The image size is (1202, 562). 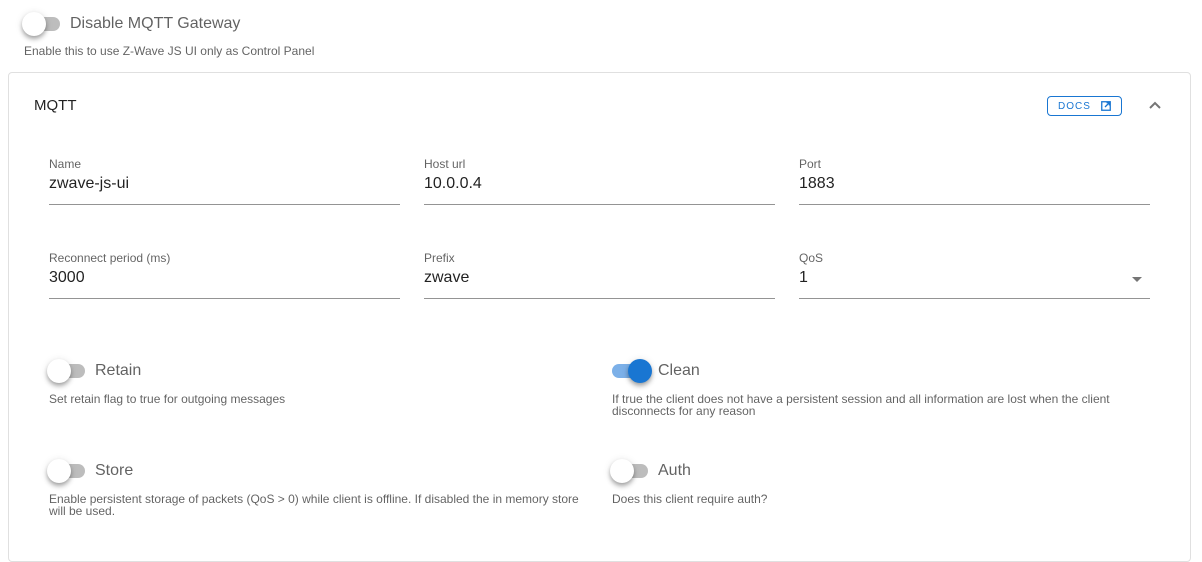 I want to click on retain-track, so click(x=66, y=371).